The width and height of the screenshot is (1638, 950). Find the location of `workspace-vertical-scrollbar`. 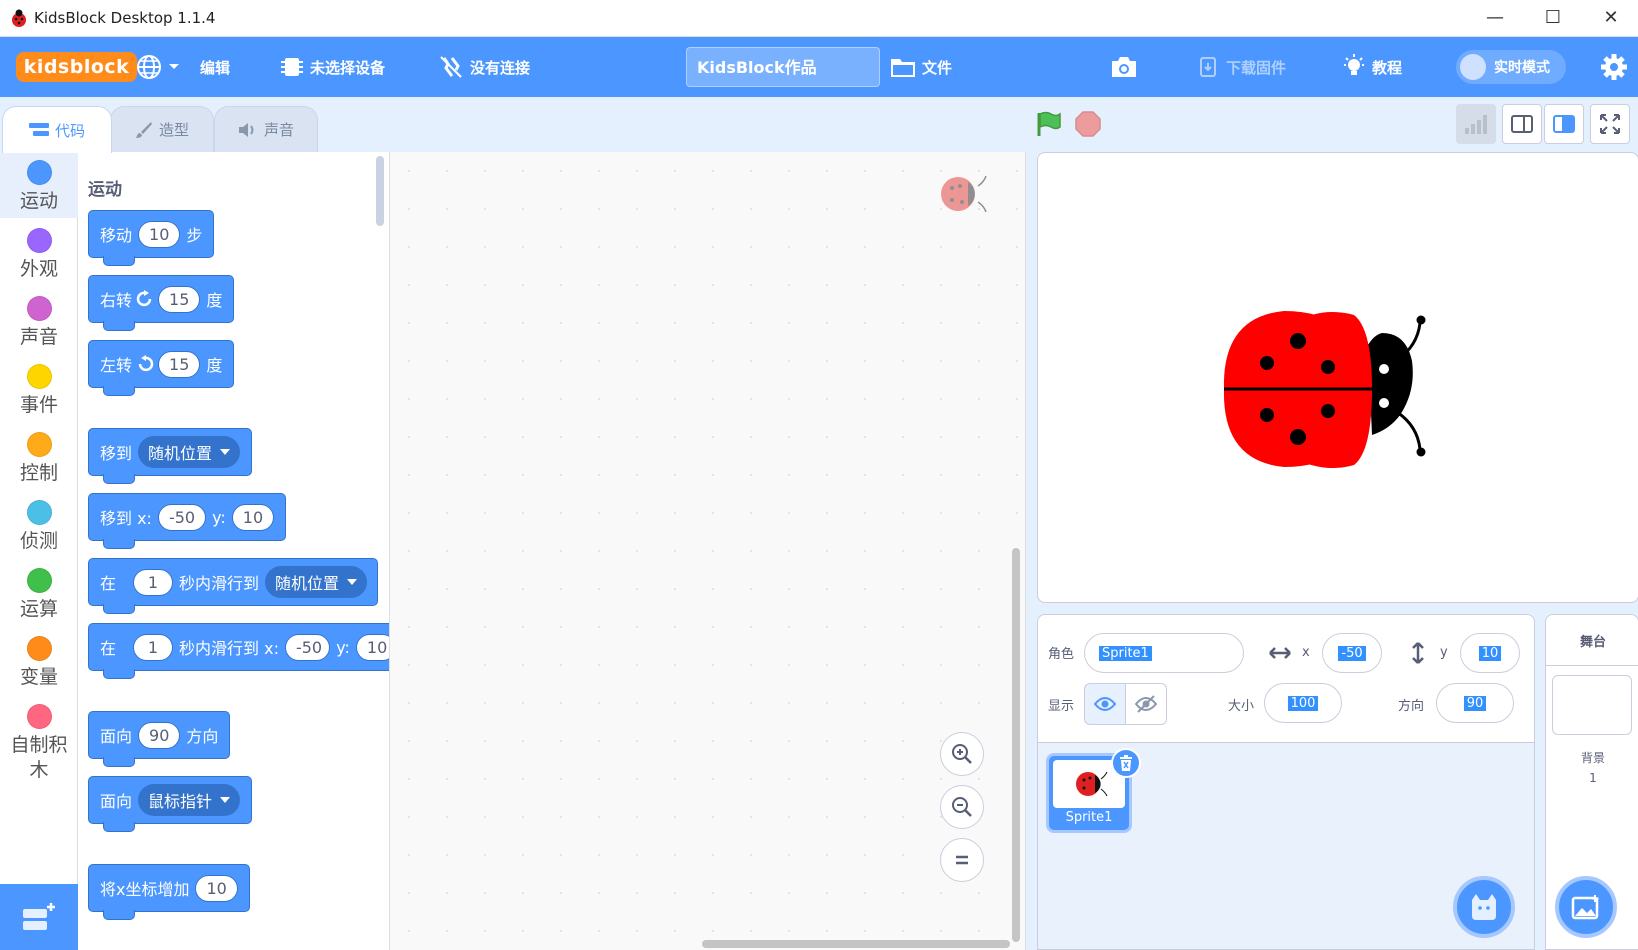

workspace-vertical-scrollbar is located at coordinates (1016, 745).